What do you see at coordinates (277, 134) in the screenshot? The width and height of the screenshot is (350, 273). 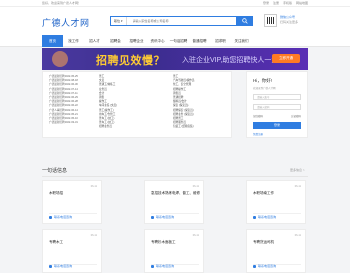 I see `register-link: 免费注册` at bounding box center [277, 134].